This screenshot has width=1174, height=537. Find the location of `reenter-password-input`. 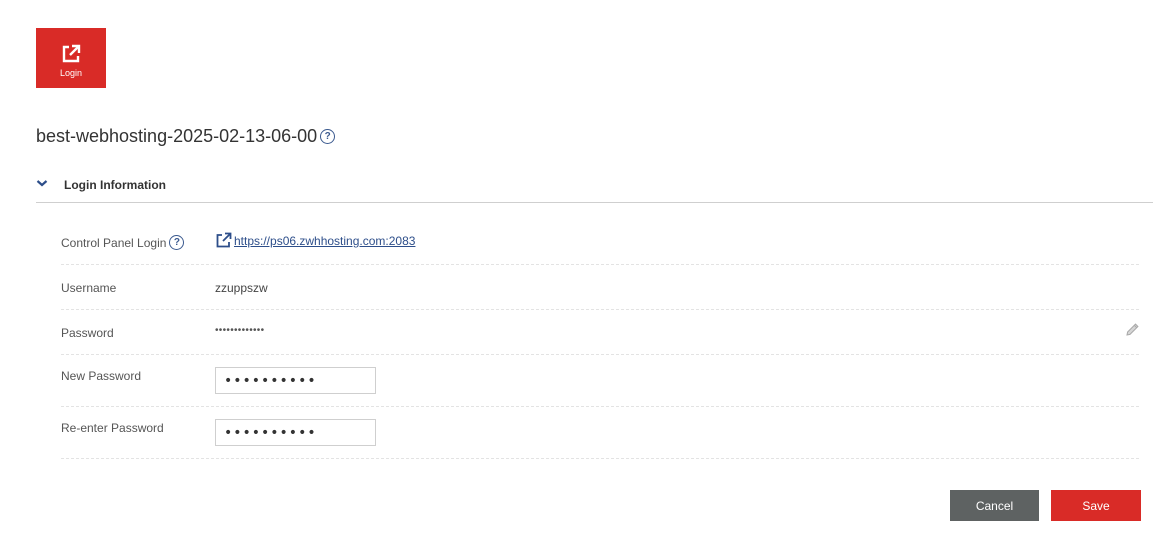

reenter-password-input is located at coordinates (295, 432).